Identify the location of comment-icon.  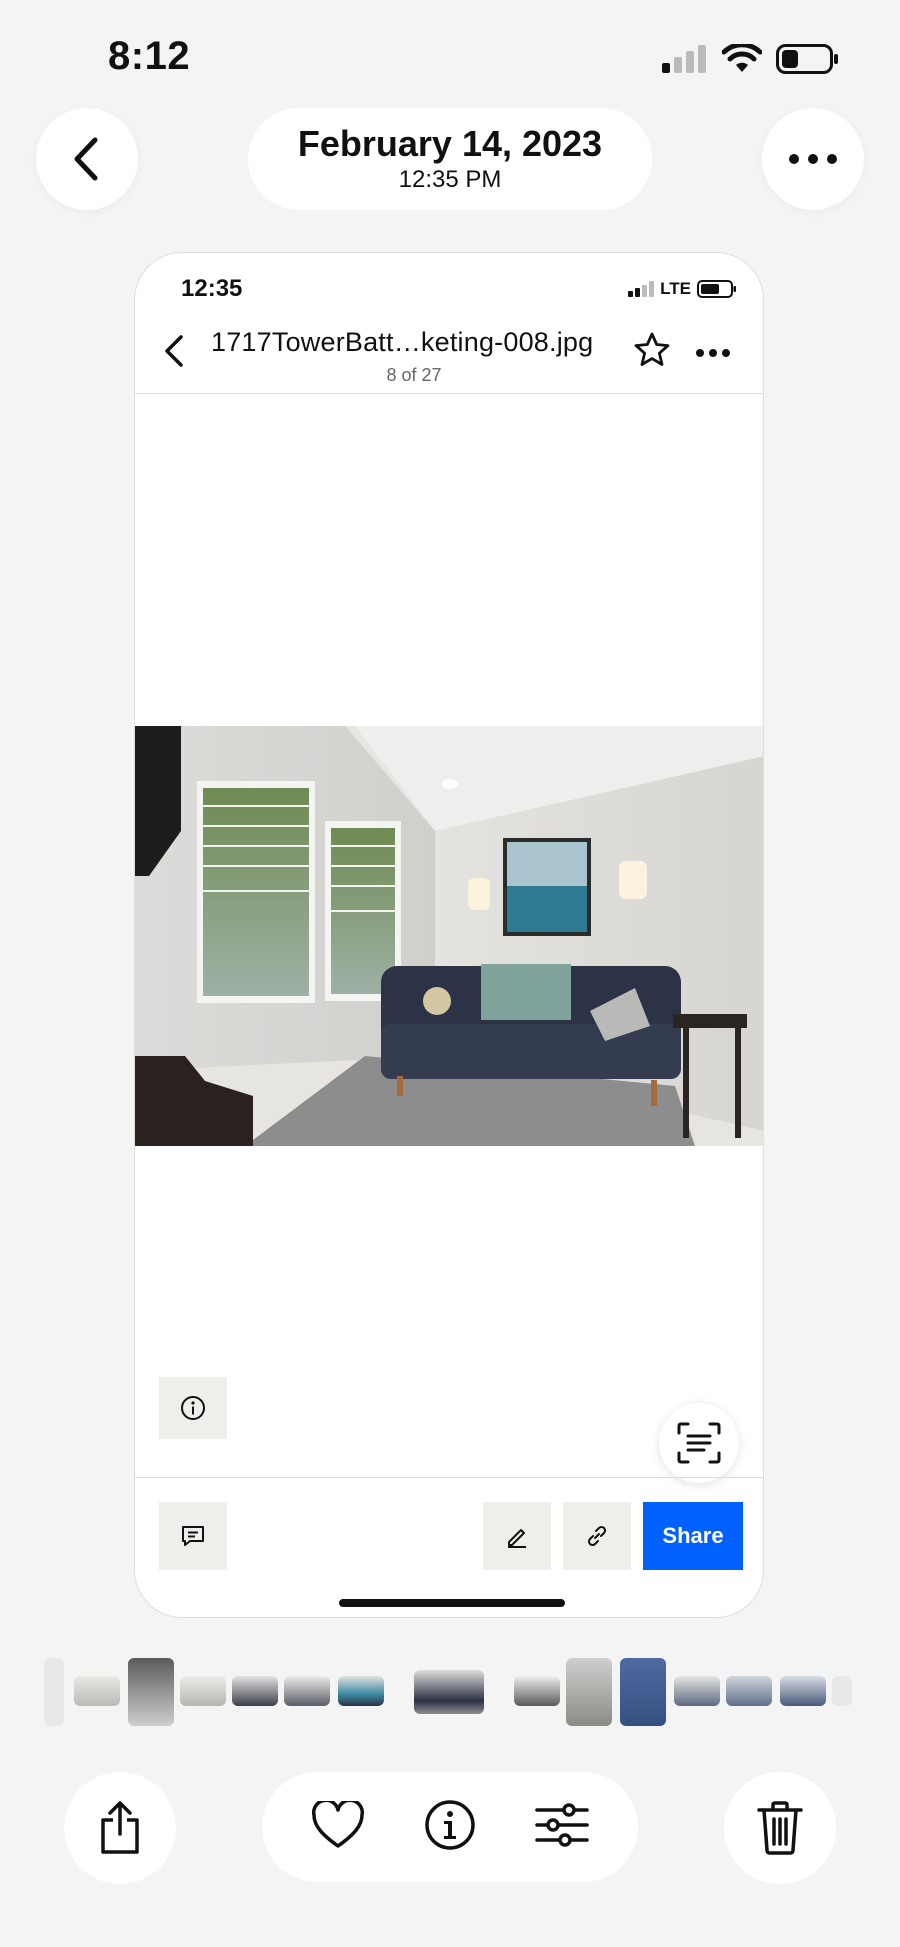
(193, 1536).